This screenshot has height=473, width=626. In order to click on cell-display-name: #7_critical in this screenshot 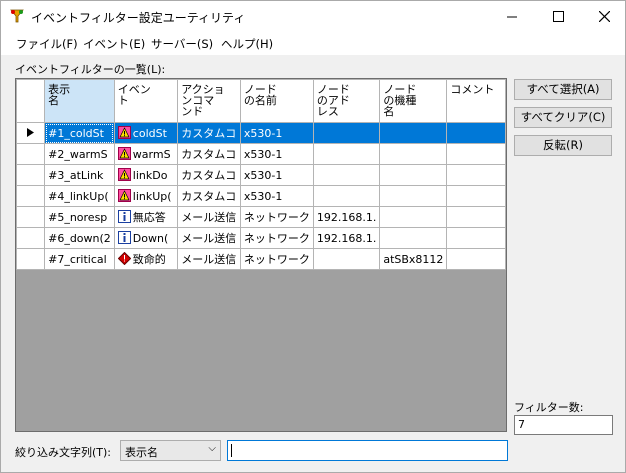, I will do `click(79, 259)`.